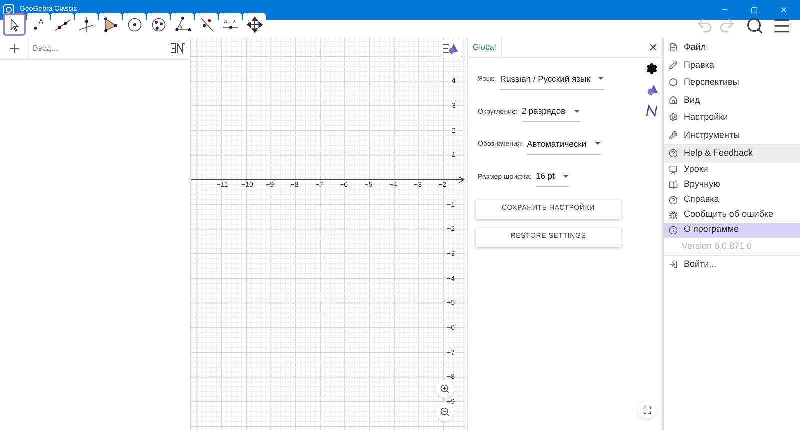 This screenshot has height=430, width=800. I want to click on edit-icon, so click(673, 65).